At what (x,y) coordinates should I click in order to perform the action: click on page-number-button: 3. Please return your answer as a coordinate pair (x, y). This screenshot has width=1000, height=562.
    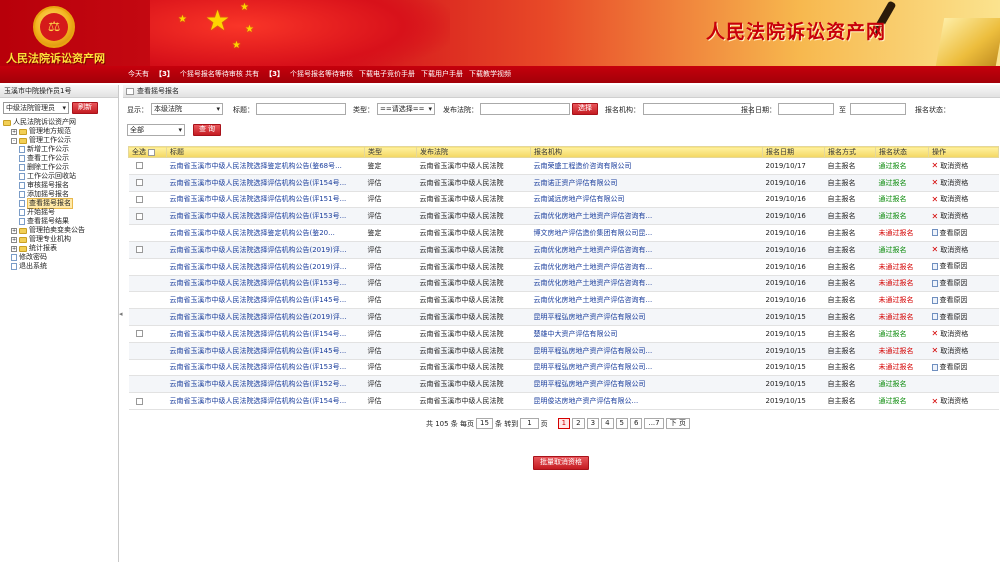
    Looking at the image, I should click on (593, 423).